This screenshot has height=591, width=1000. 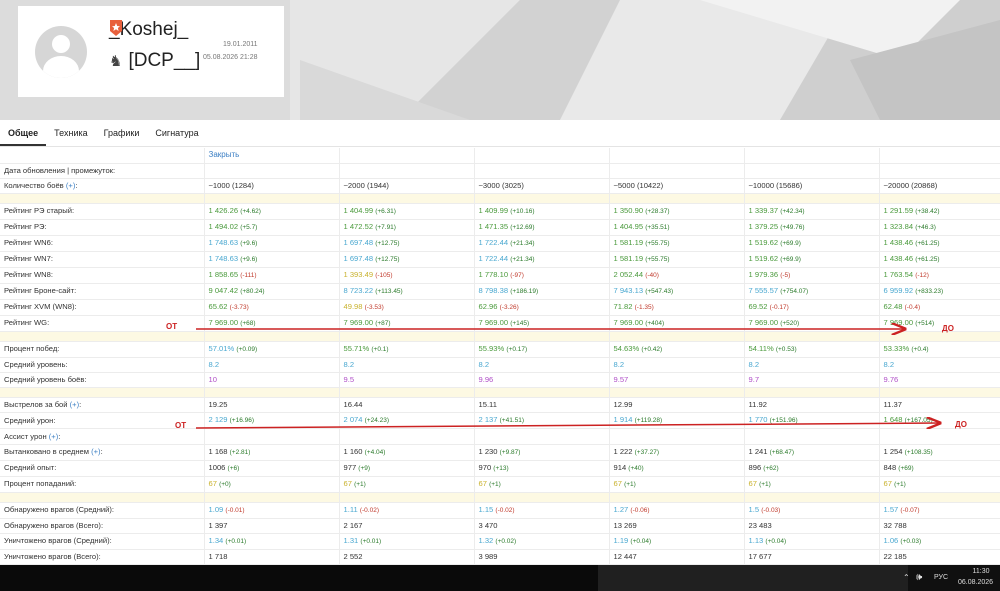 I want to click on stat-value-cell: 17 677, so click(x=812, y=557).